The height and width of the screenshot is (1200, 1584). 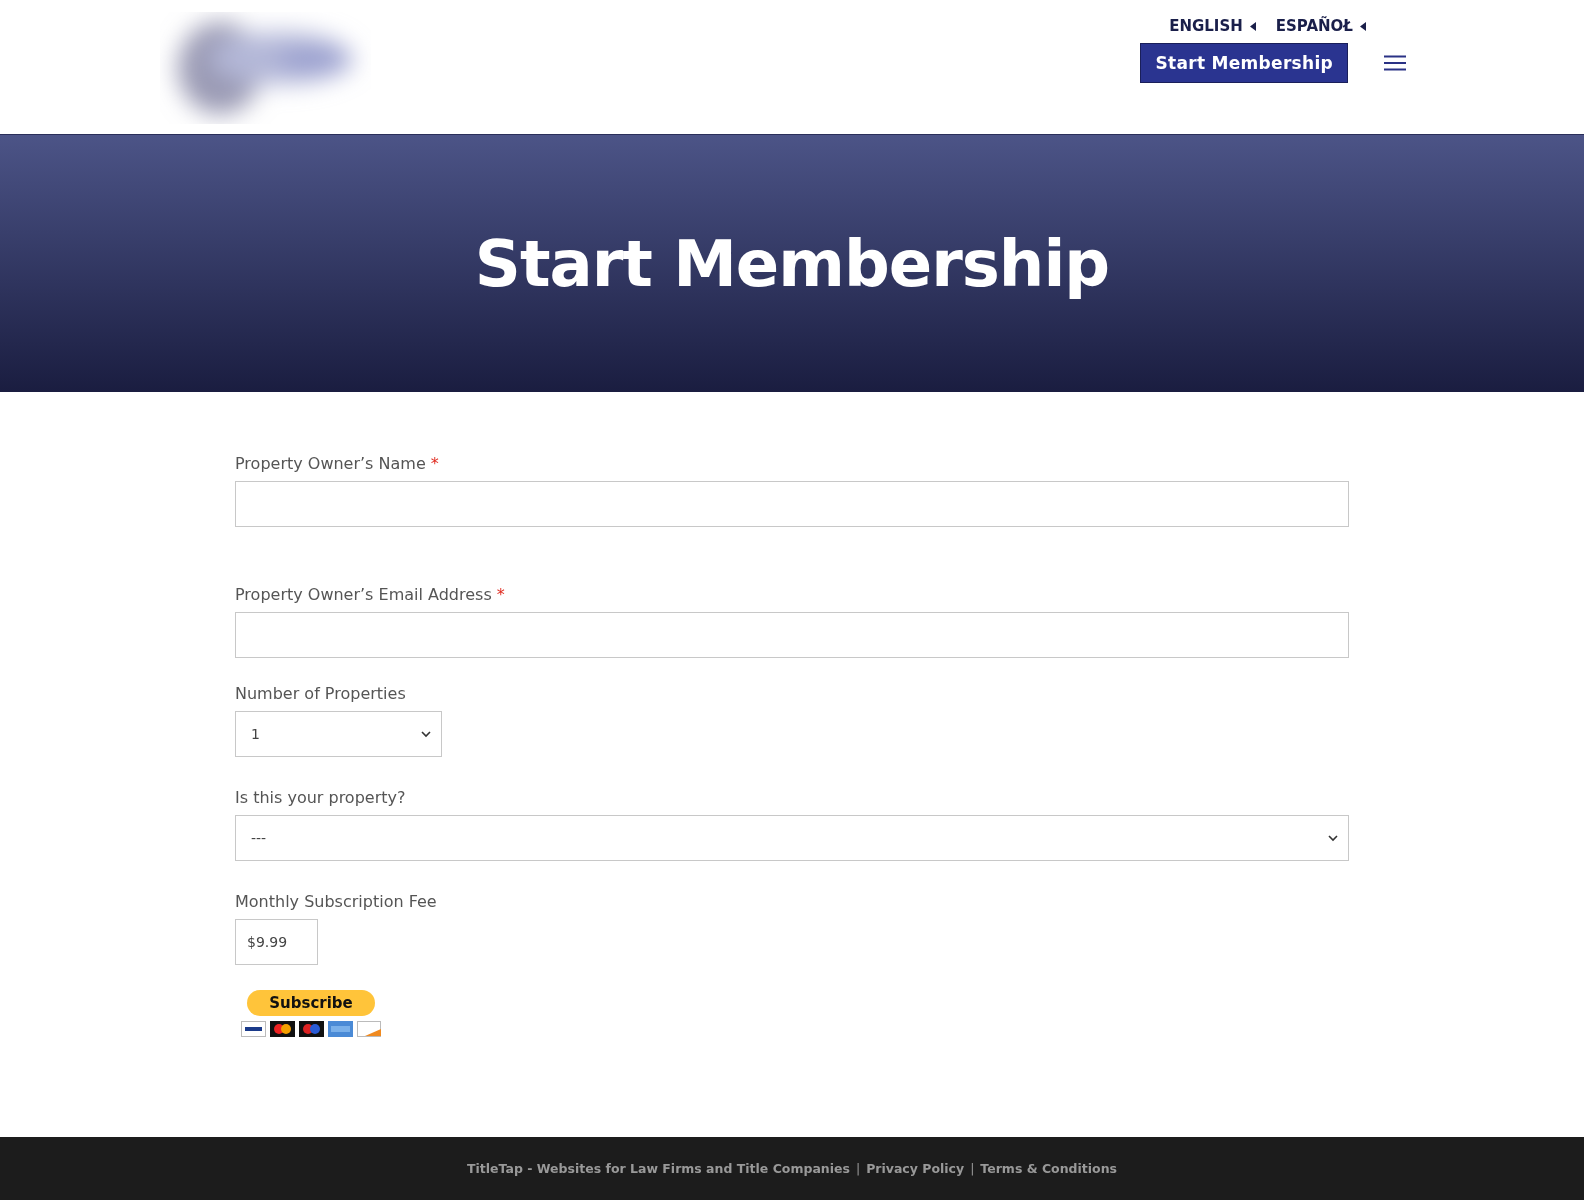 What do you see at coordinates (1212, 26) in the screenshot?
I see `language-link: ENGLISH` at bounding box center [1212, 26].